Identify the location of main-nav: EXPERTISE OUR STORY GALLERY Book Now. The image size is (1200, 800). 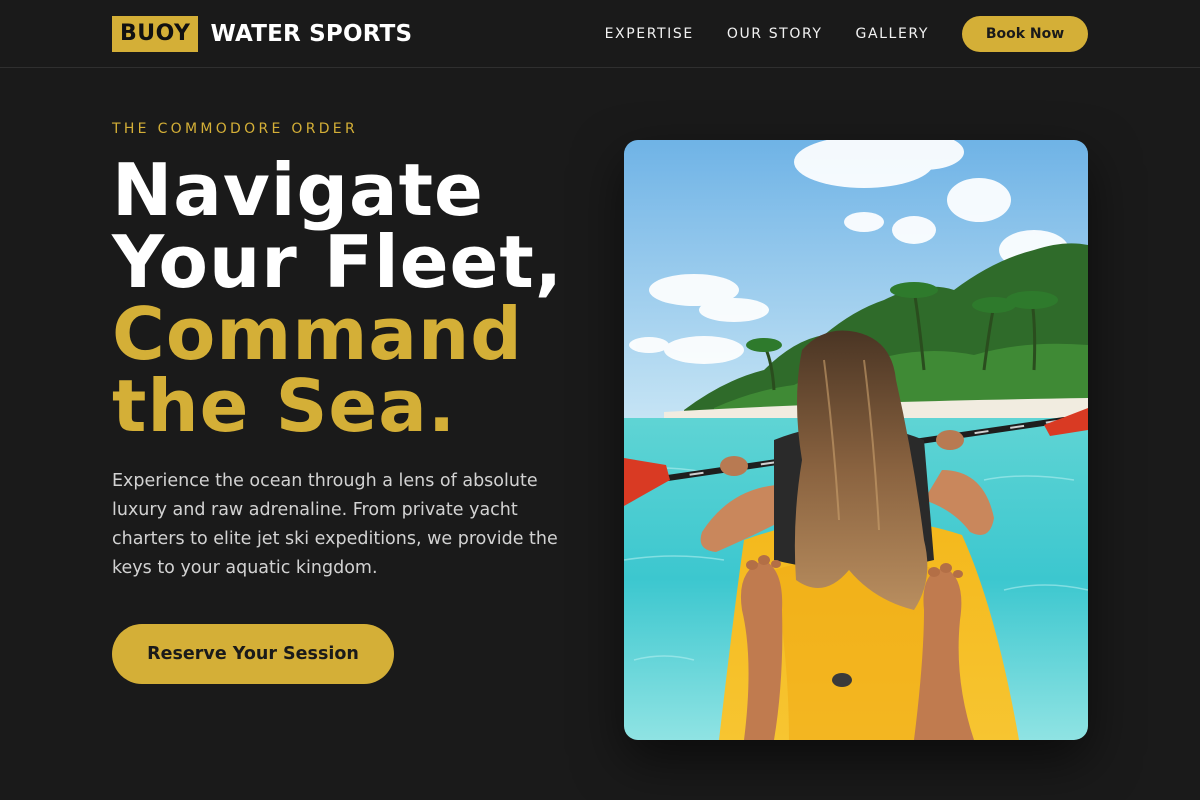
(846, 34).